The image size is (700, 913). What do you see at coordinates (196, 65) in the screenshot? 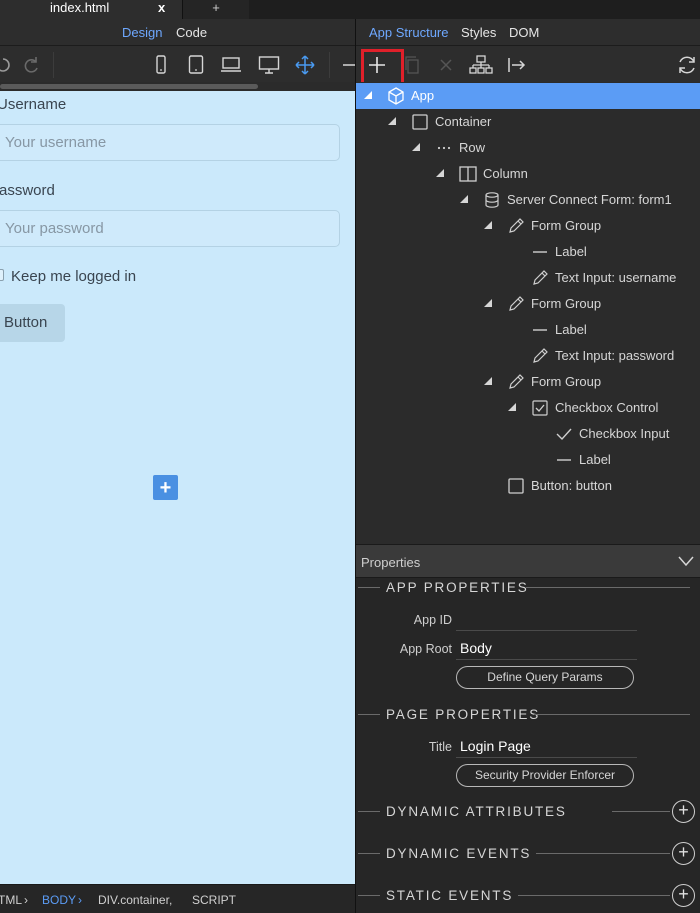
I see `tablet-icon` at bounding box center [196, 65].